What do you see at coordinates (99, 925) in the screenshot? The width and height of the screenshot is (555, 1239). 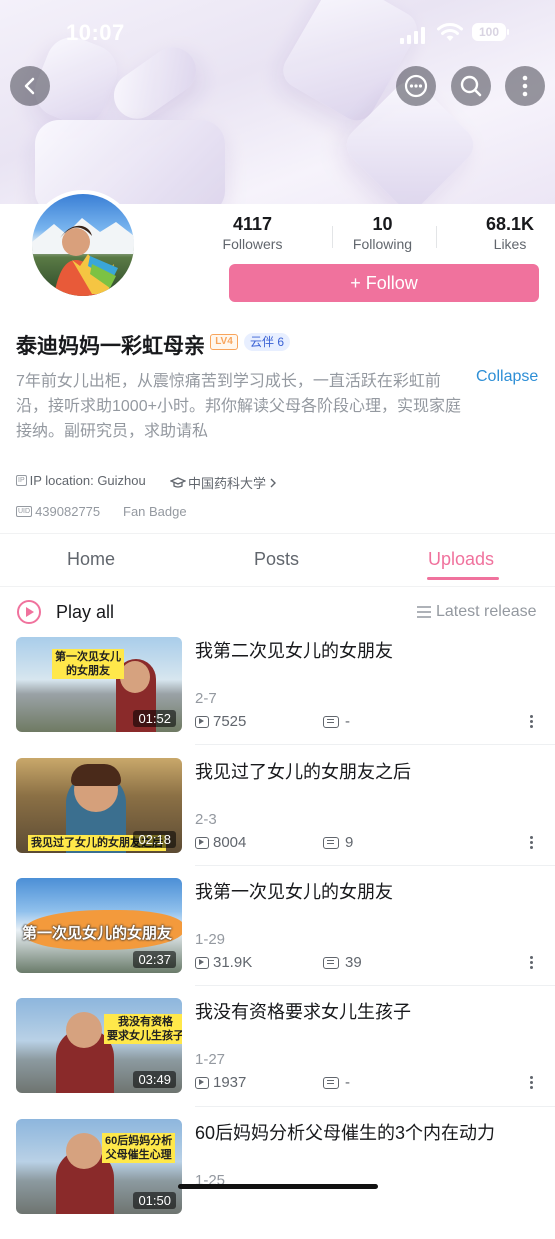 I see `video-thumbnail: 第一次见女儿的女朋友 02:37` at bounding box center [99, 925].